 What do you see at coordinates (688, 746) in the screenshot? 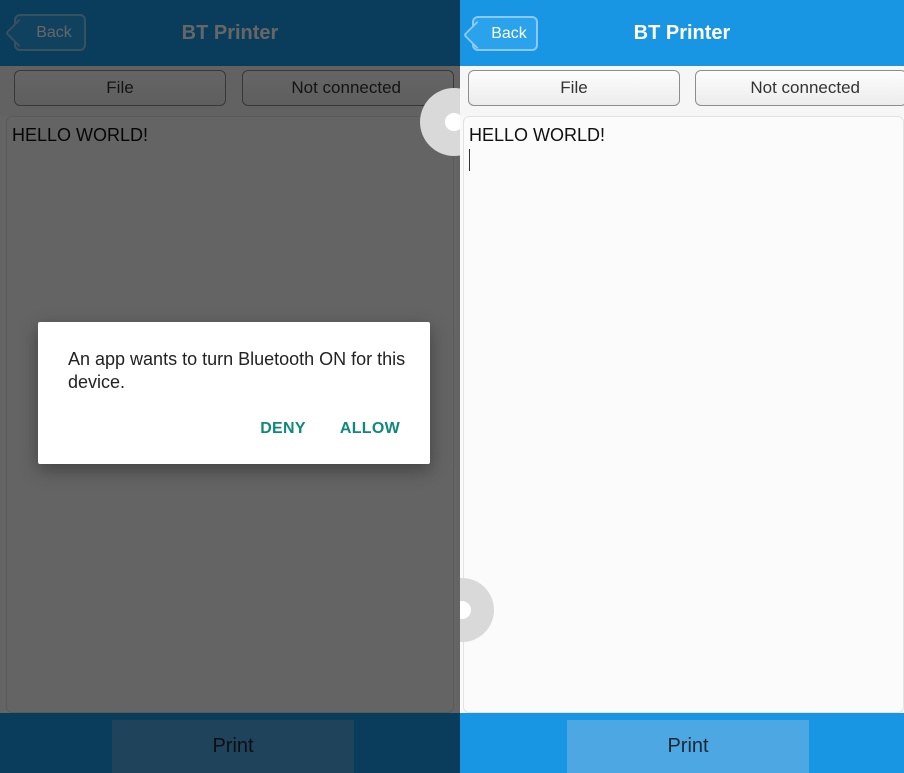
I see `print-button: Print` at bounding box center [688, 746].